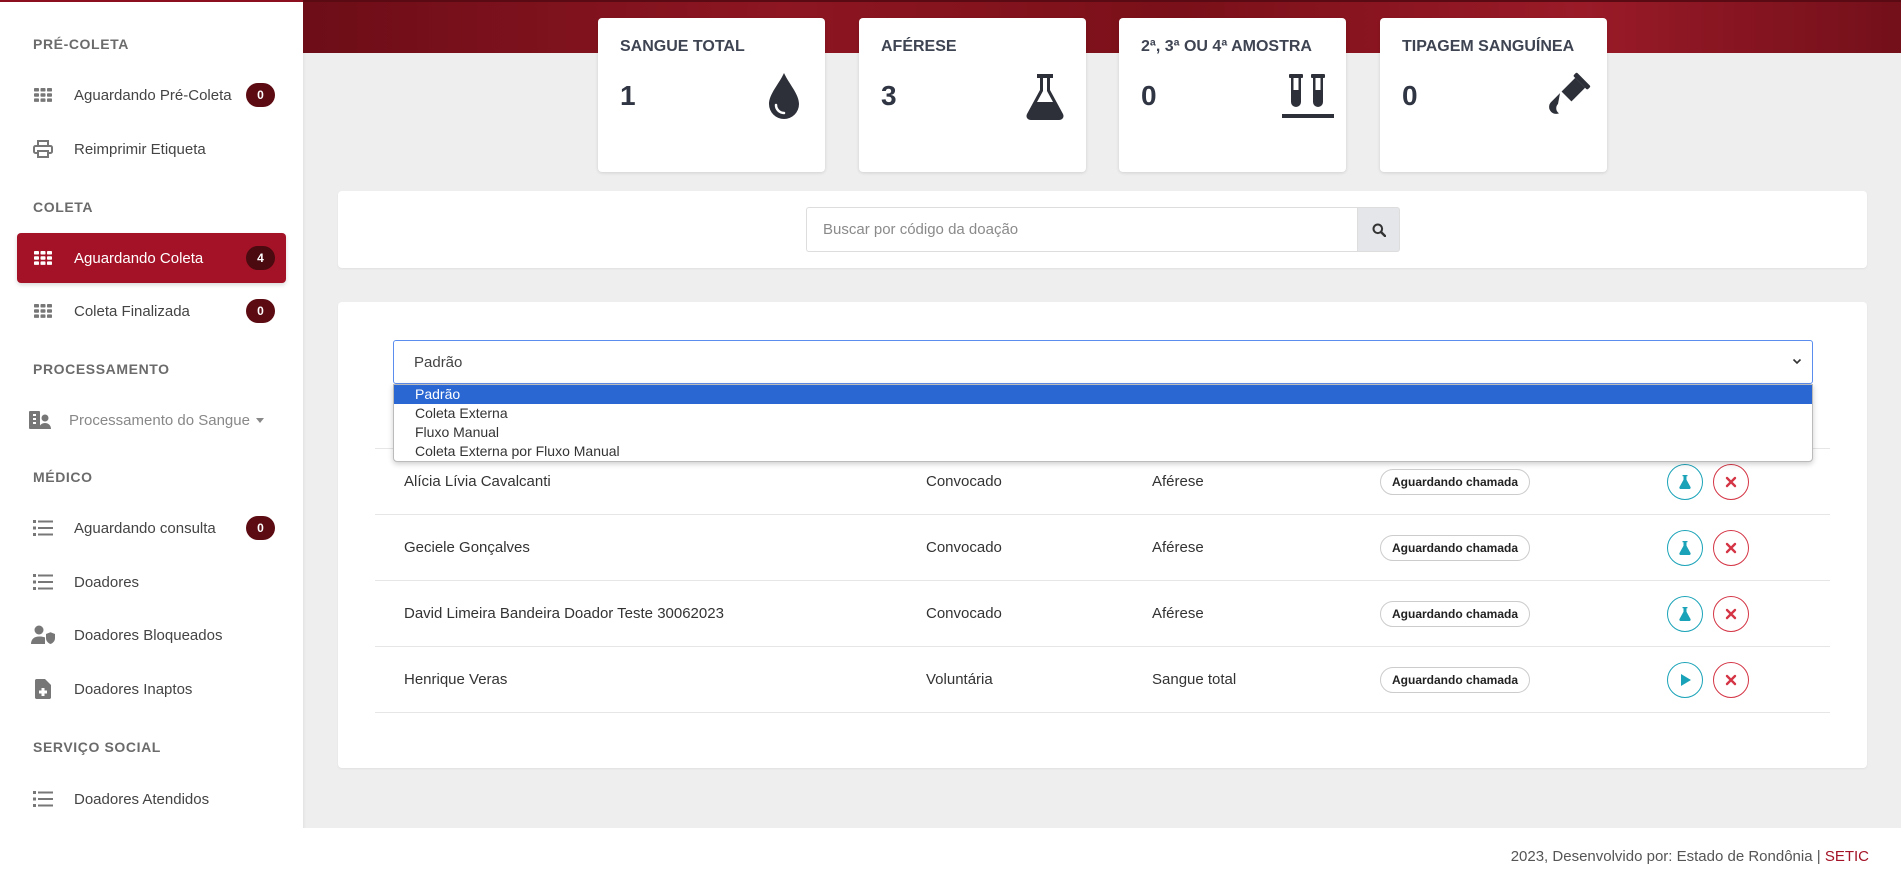 This screenshot has height=882, width=1901. What do you see at coordinates (107, 582) in the screenshot?
I see `sidebar-item-label: Doadores` at bounding box center [107, 582].